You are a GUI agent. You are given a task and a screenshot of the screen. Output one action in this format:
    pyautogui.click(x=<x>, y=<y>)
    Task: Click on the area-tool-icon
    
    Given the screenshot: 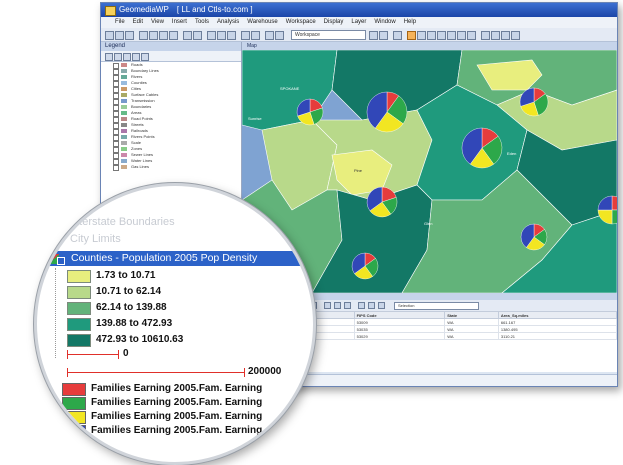 What is the action you would take?
    pyautogui.click(x=441, y=35)
    